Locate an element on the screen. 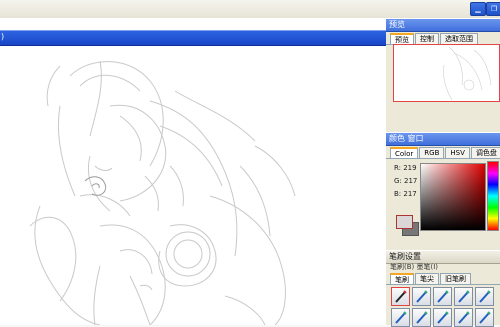 The height and width of the screenshot is (327, 500). foreground-color-swatch is located at coordinates (404, 222).